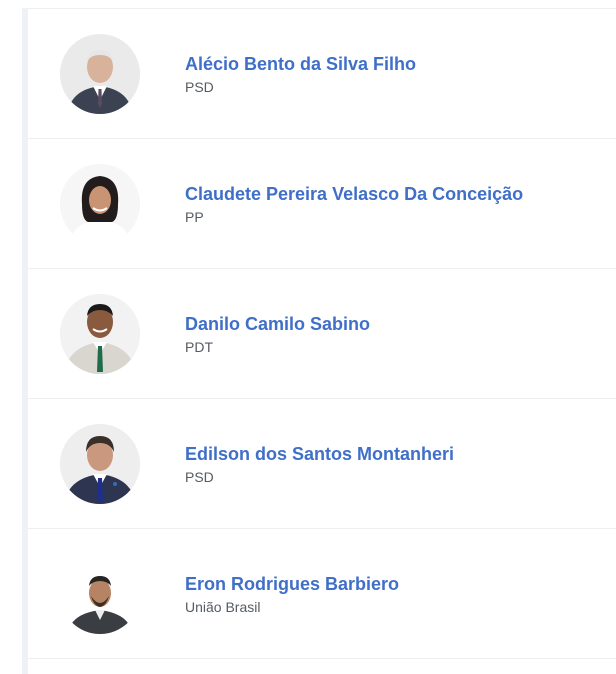 The image size is (616, 674). What do you see at coordinates (277, 324) in the screenshot?
I see `member-name-link: Danilo Camilo Sabino` at bounding box center [277, 324].